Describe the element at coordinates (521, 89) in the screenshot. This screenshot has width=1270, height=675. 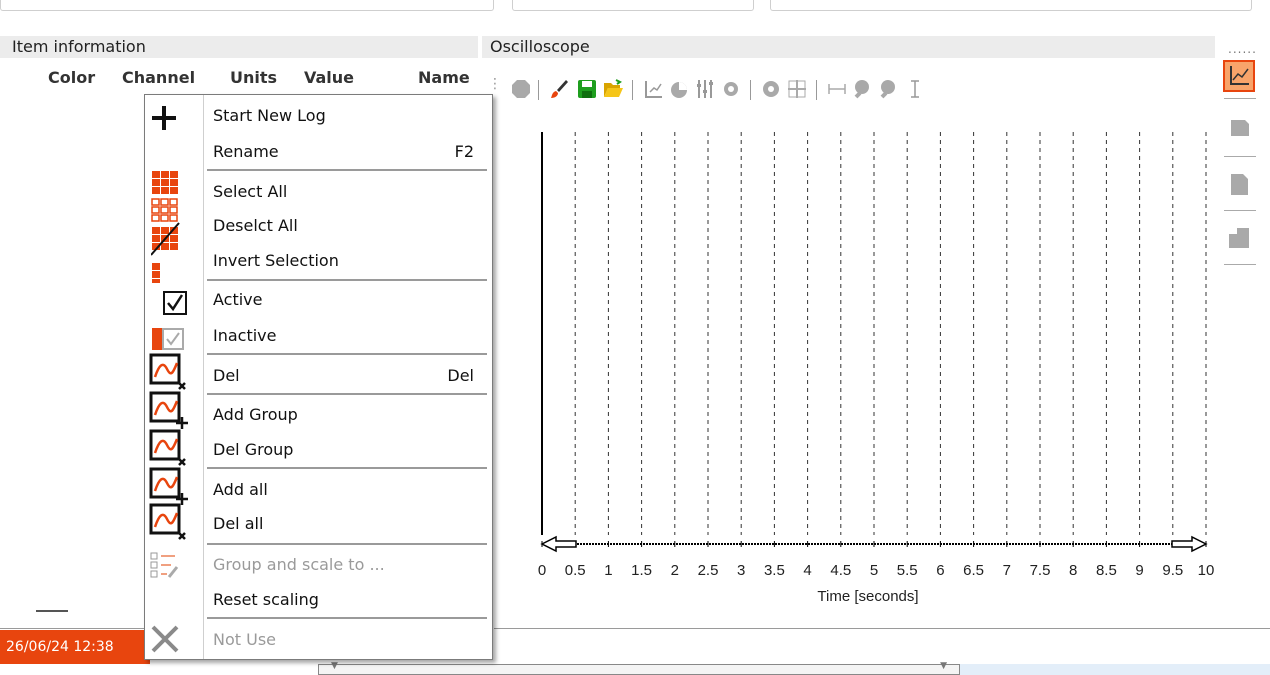
I see `stop-icon` at that location.